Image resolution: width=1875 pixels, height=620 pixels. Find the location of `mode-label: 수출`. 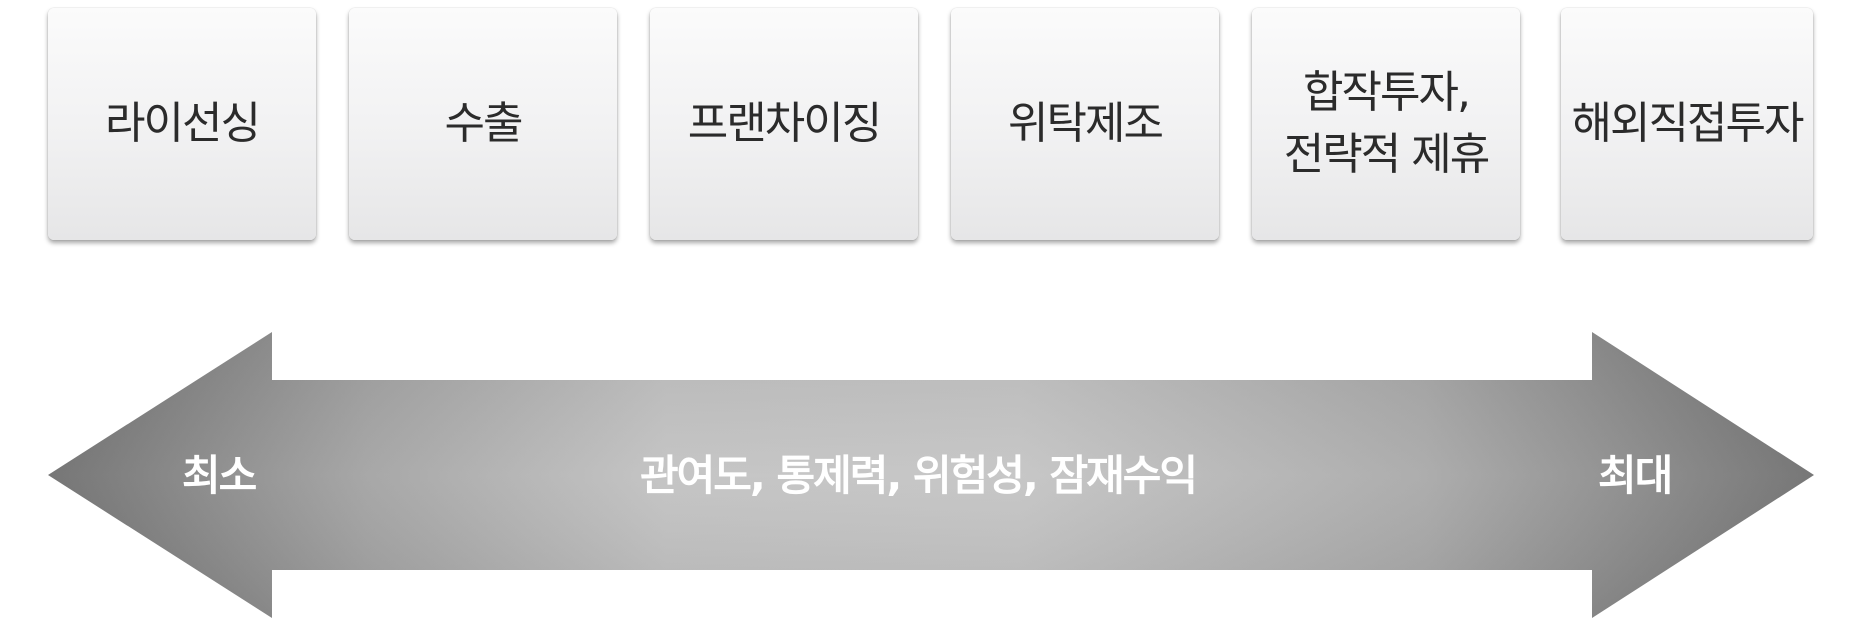

mode-label: 수출 is located at coordinates (484, 123).